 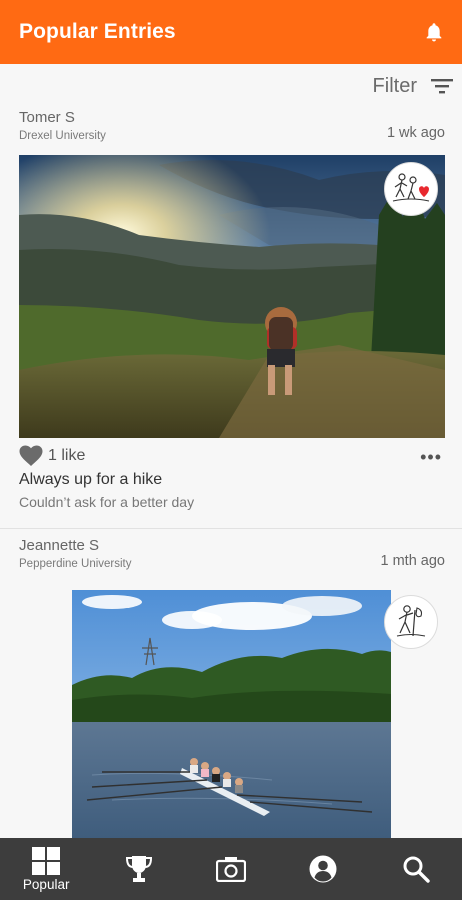 I want to click on post-time: 1 wk ago, so click(x=415, y=133).